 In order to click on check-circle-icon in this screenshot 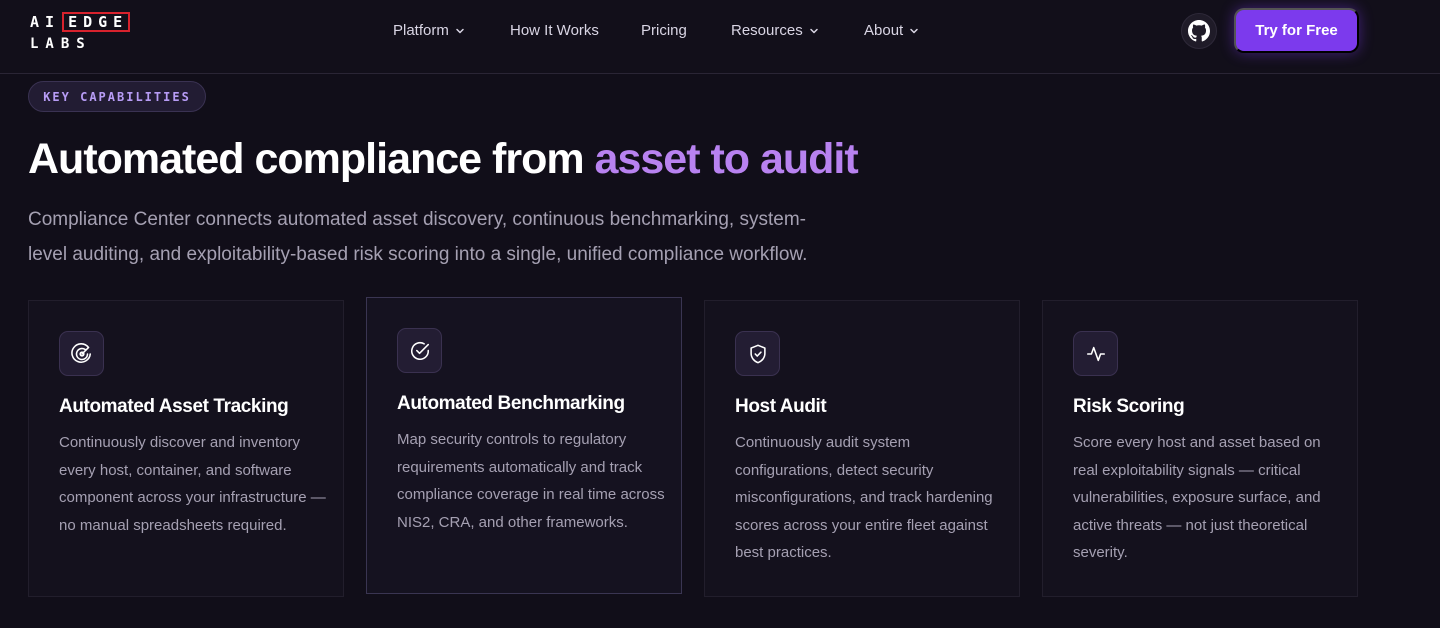, I will do `click(419, 350)`.